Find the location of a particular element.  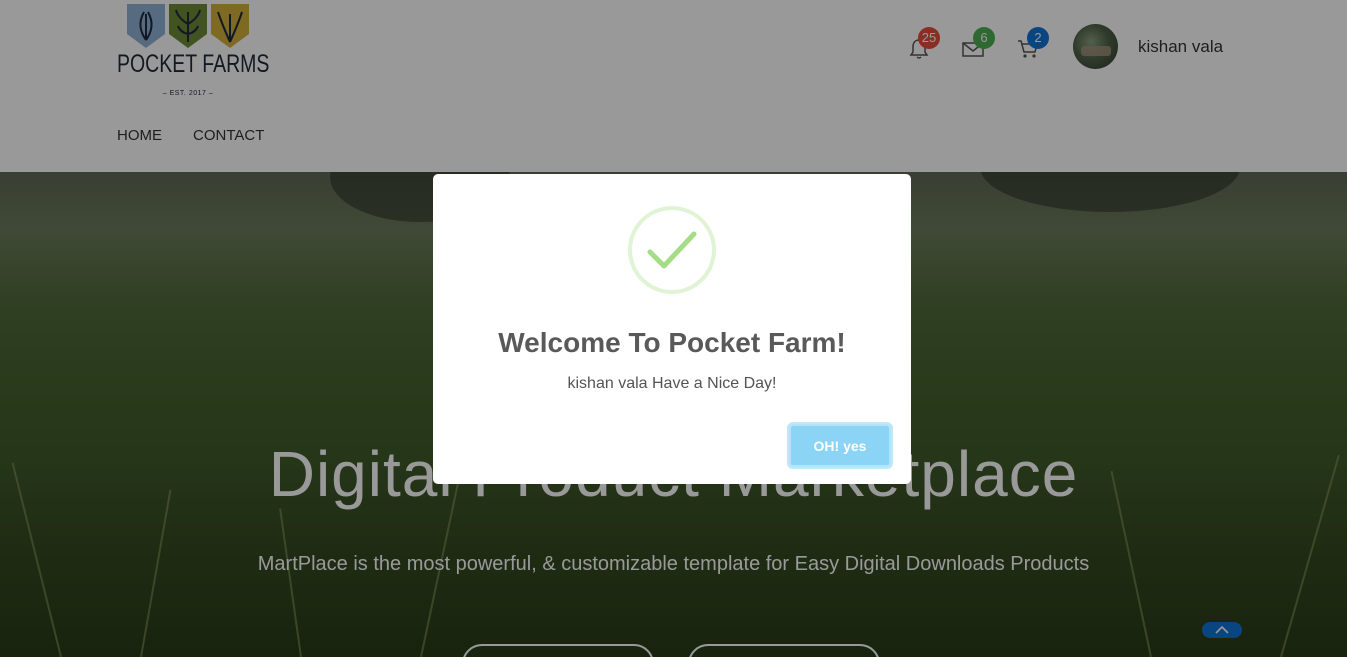

success-icon is located at coordinates (672, 250).